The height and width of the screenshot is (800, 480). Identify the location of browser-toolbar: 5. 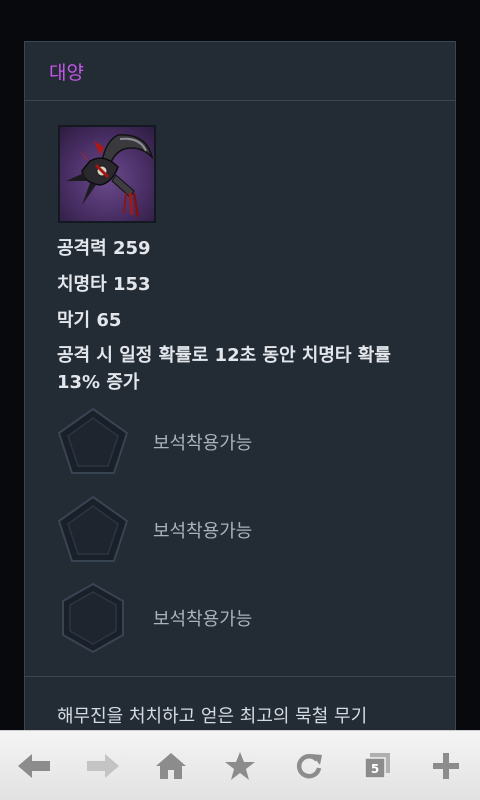
(240, 765).